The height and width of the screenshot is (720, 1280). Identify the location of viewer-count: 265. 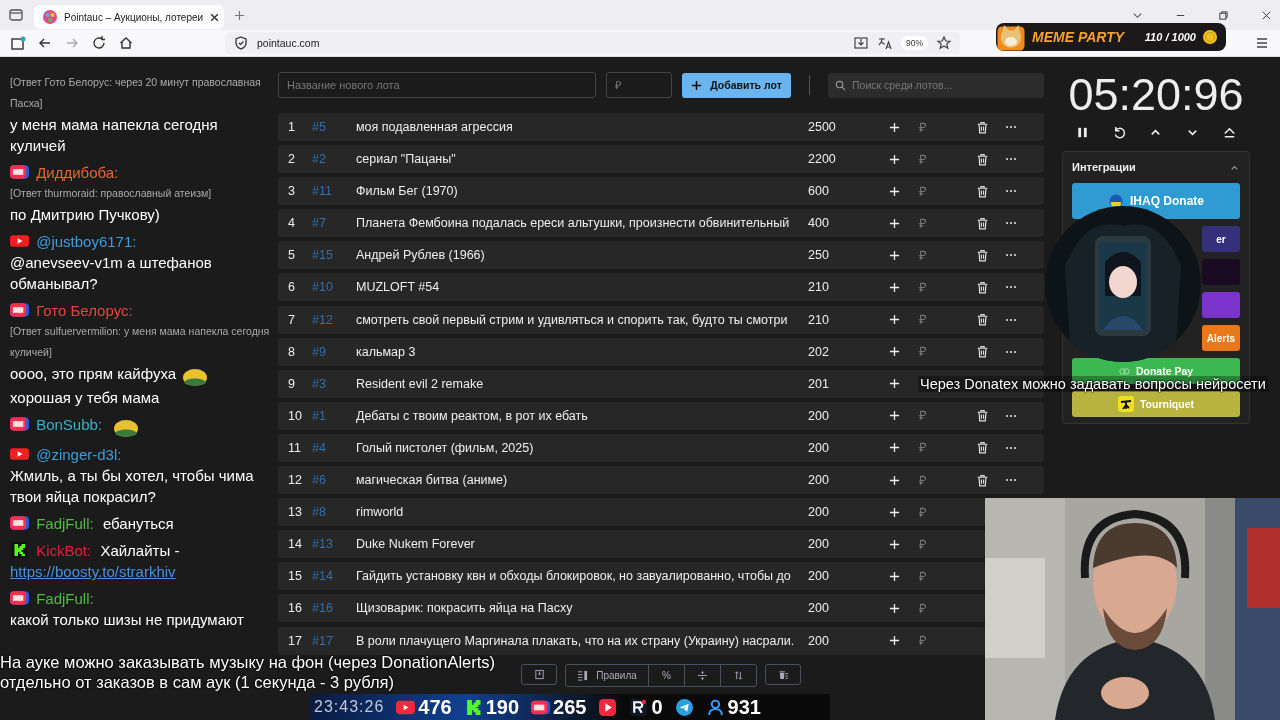
(570, 707).